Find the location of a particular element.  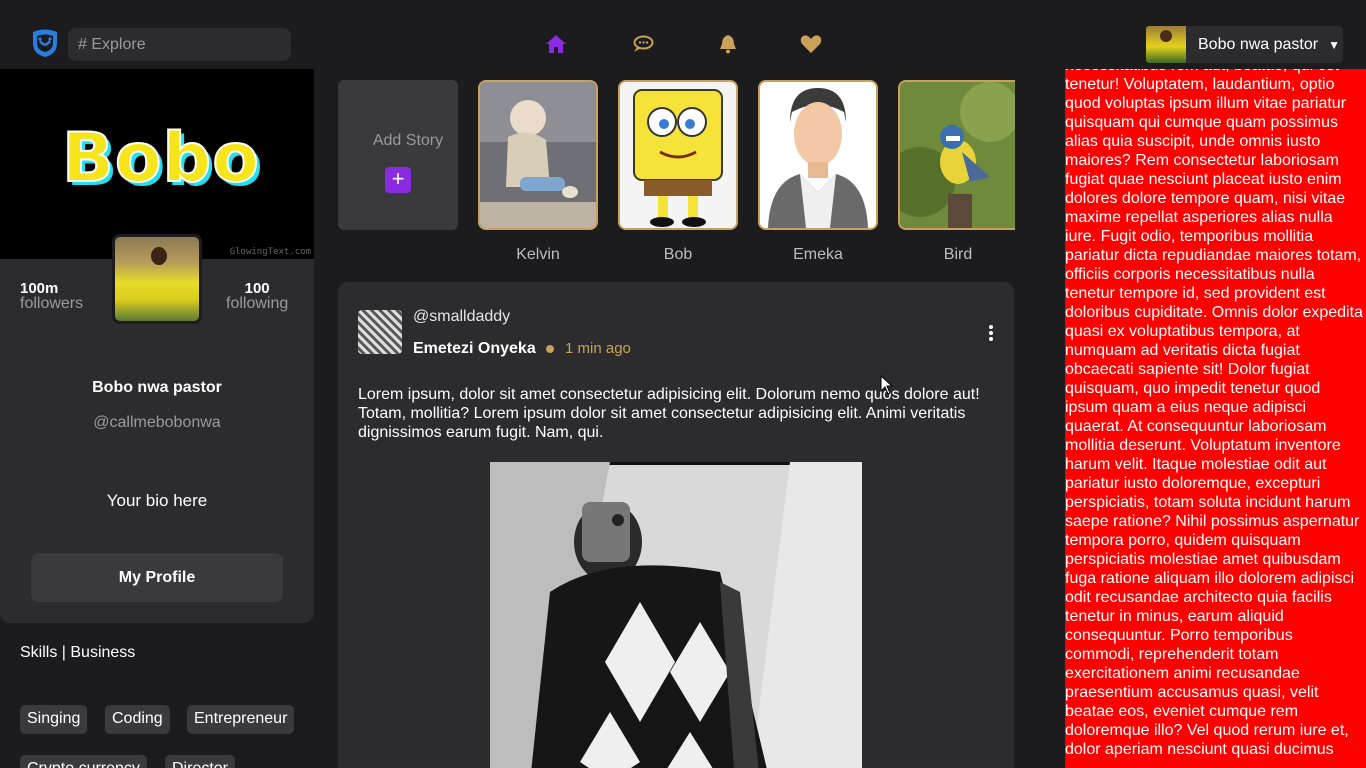

post-username: @smalldaddy is located at coordinates (461, 317).